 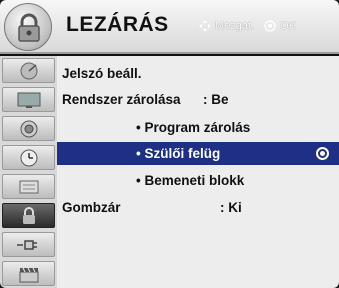 I want to click on navigation-hints: Mozgat. OK, so click(x=247, y=26).